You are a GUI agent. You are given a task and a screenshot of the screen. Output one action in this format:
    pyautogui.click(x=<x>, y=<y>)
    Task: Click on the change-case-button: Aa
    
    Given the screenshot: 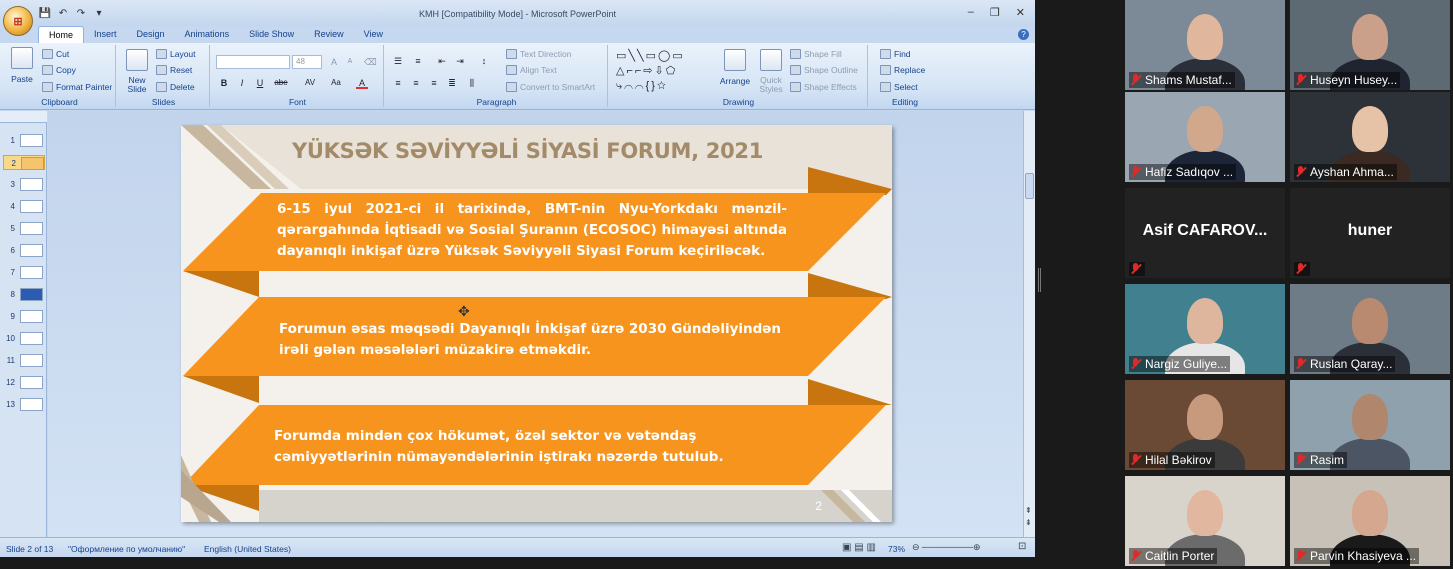 What is the action you would take?
    pyautogui.click(x=336, y=83)
    